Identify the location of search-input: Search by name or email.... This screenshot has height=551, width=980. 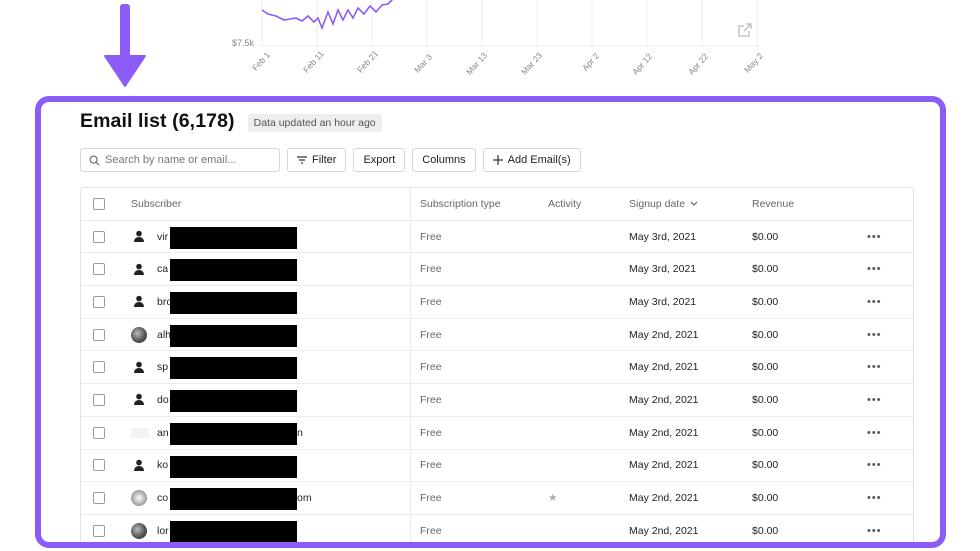
(180, 160).